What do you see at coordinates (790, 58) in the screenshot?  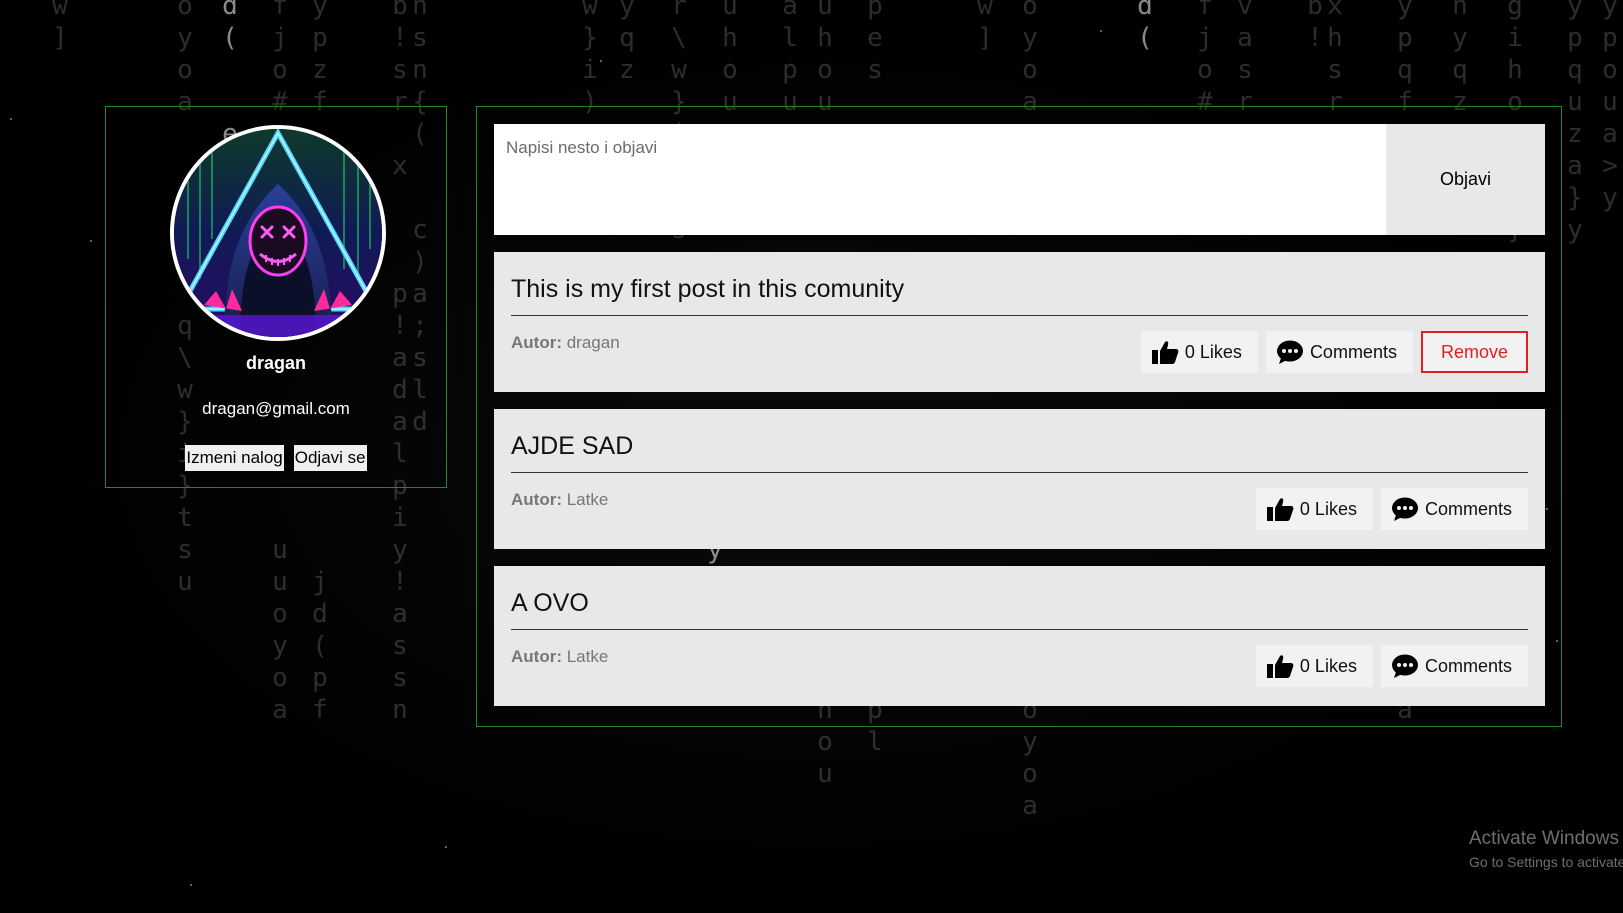 I see `matrix-rain-column: a l p u` at bounding box center [790, 58].